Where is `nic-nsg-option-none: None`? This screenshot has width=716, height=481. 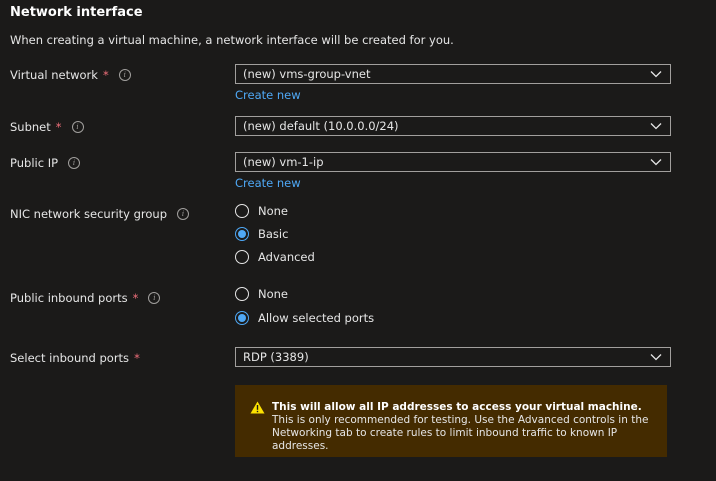
nic-nsg-option-none: None is located at coordinates (261, 211).